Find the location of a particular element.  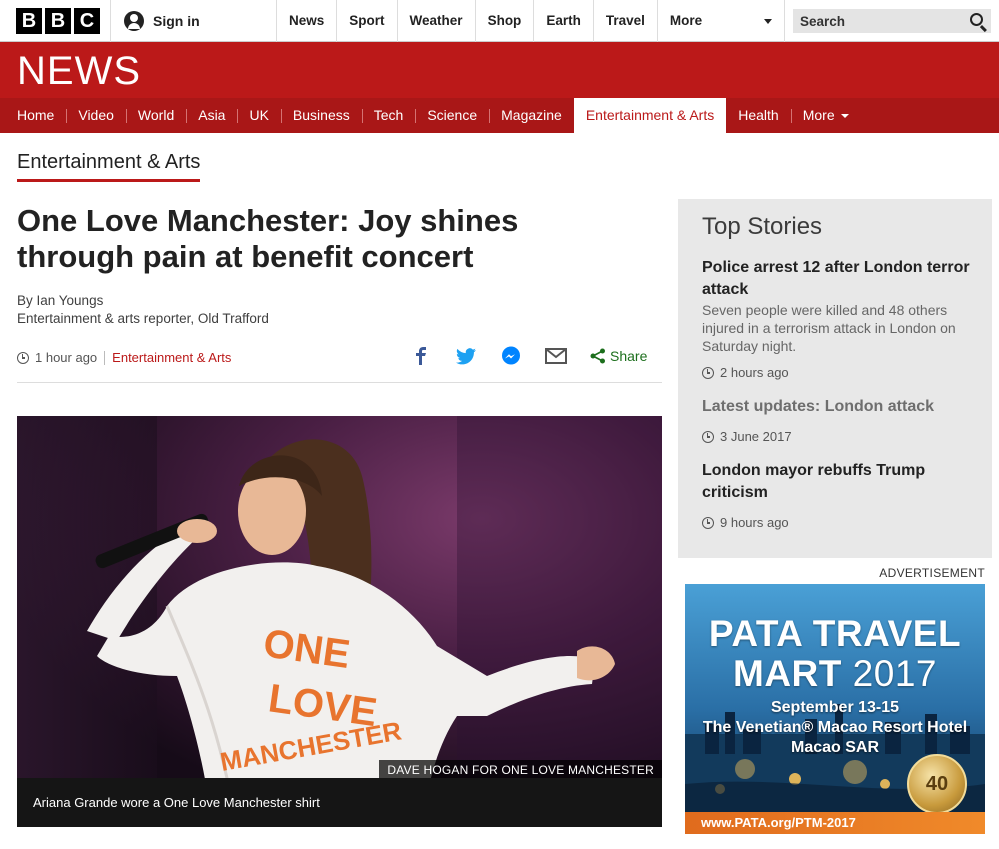

share-icon is located at coordinates (597, 356).